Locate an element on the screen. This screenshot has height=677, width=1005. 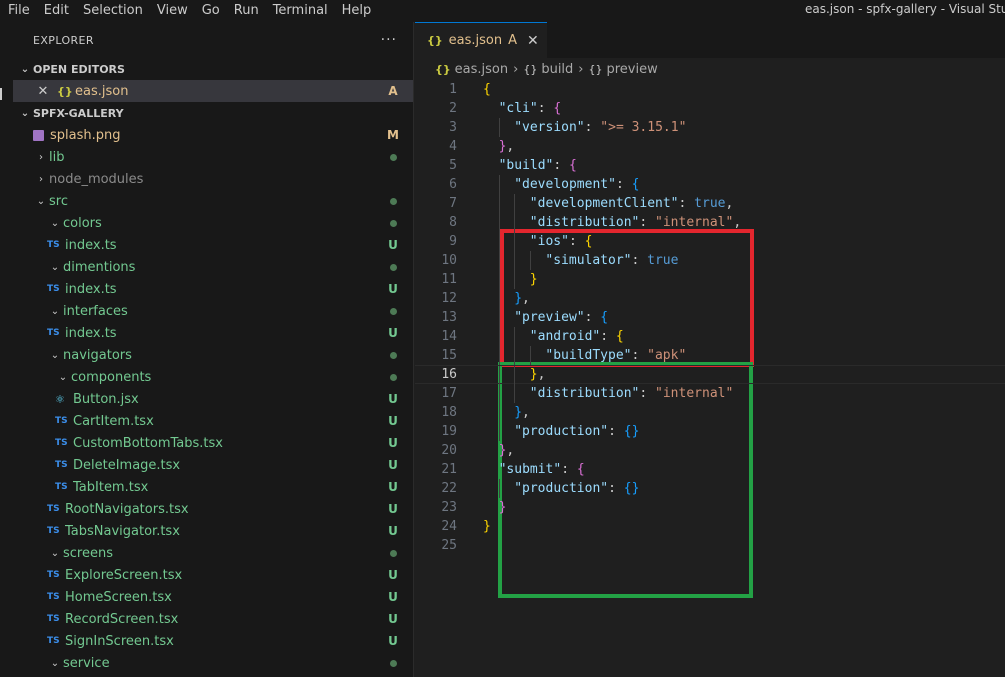
code-line: 16}, is located at coordinates (710, 375).